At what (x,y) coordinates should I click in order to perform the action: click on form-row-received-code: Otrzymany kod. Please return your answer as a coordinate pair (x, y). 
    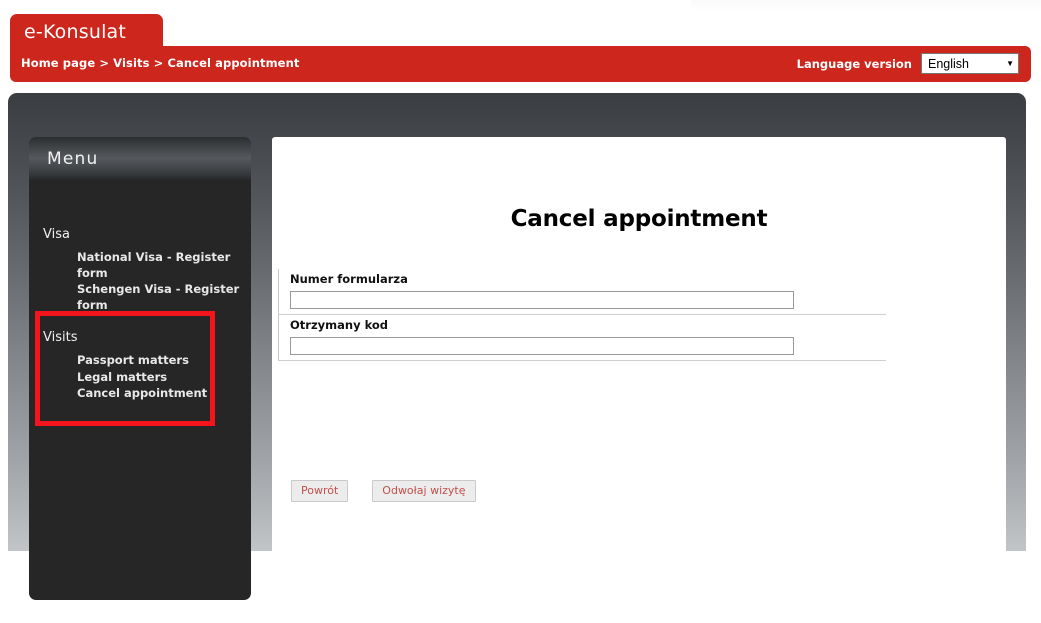
    Looking at the image, I should click on (582, 338).